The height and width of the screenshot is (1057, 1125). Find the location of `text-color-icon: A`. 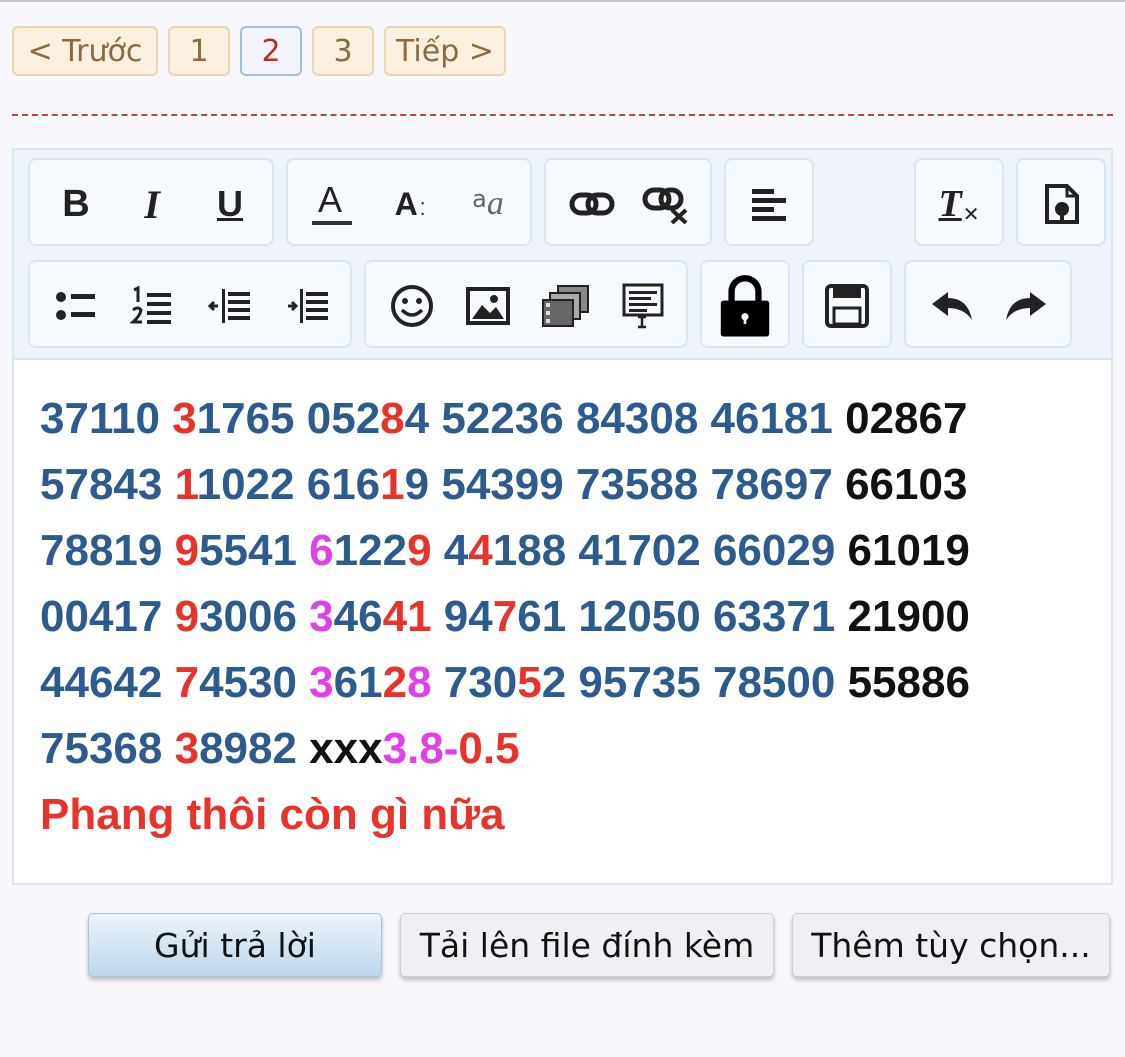

text-color-icon: A is located at coordinates (332, 204).